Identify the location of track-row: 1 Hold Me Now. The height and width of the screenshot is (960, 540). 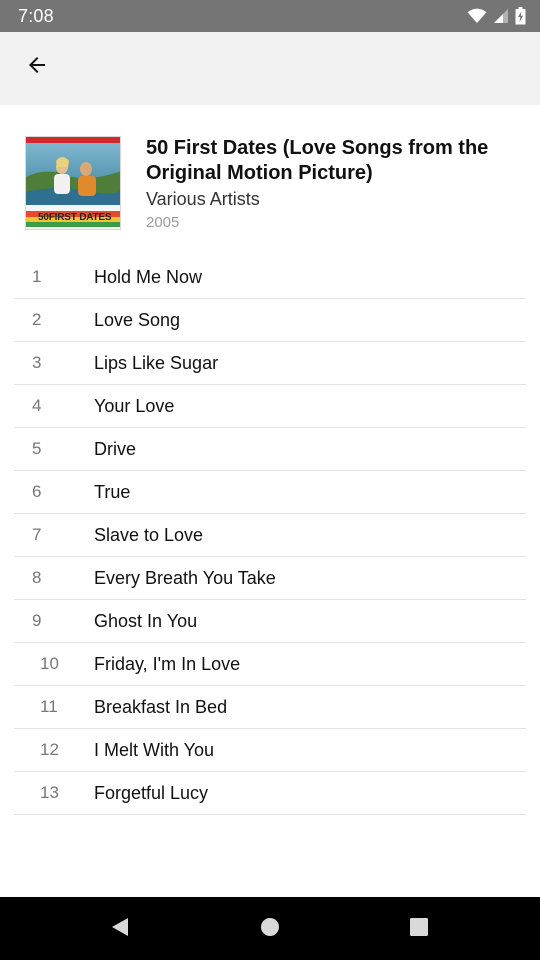
(270, 277).